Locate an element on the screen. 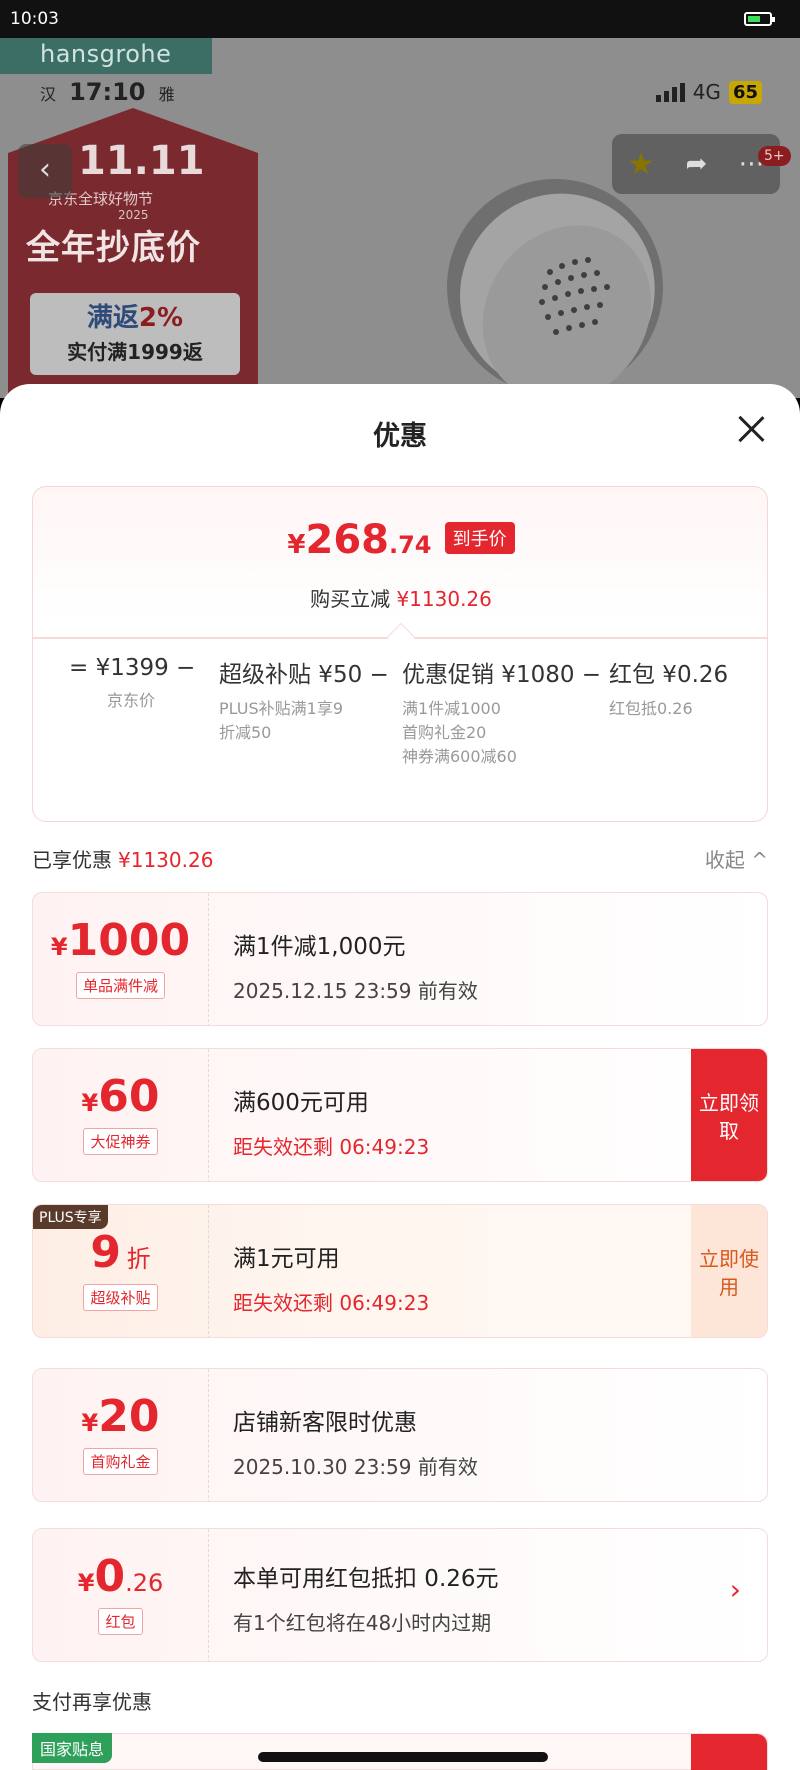  formula-item: 超级补贴 ¥50 − PLUS补贴满1享9 折减50 is located at coordinates (304, 702).